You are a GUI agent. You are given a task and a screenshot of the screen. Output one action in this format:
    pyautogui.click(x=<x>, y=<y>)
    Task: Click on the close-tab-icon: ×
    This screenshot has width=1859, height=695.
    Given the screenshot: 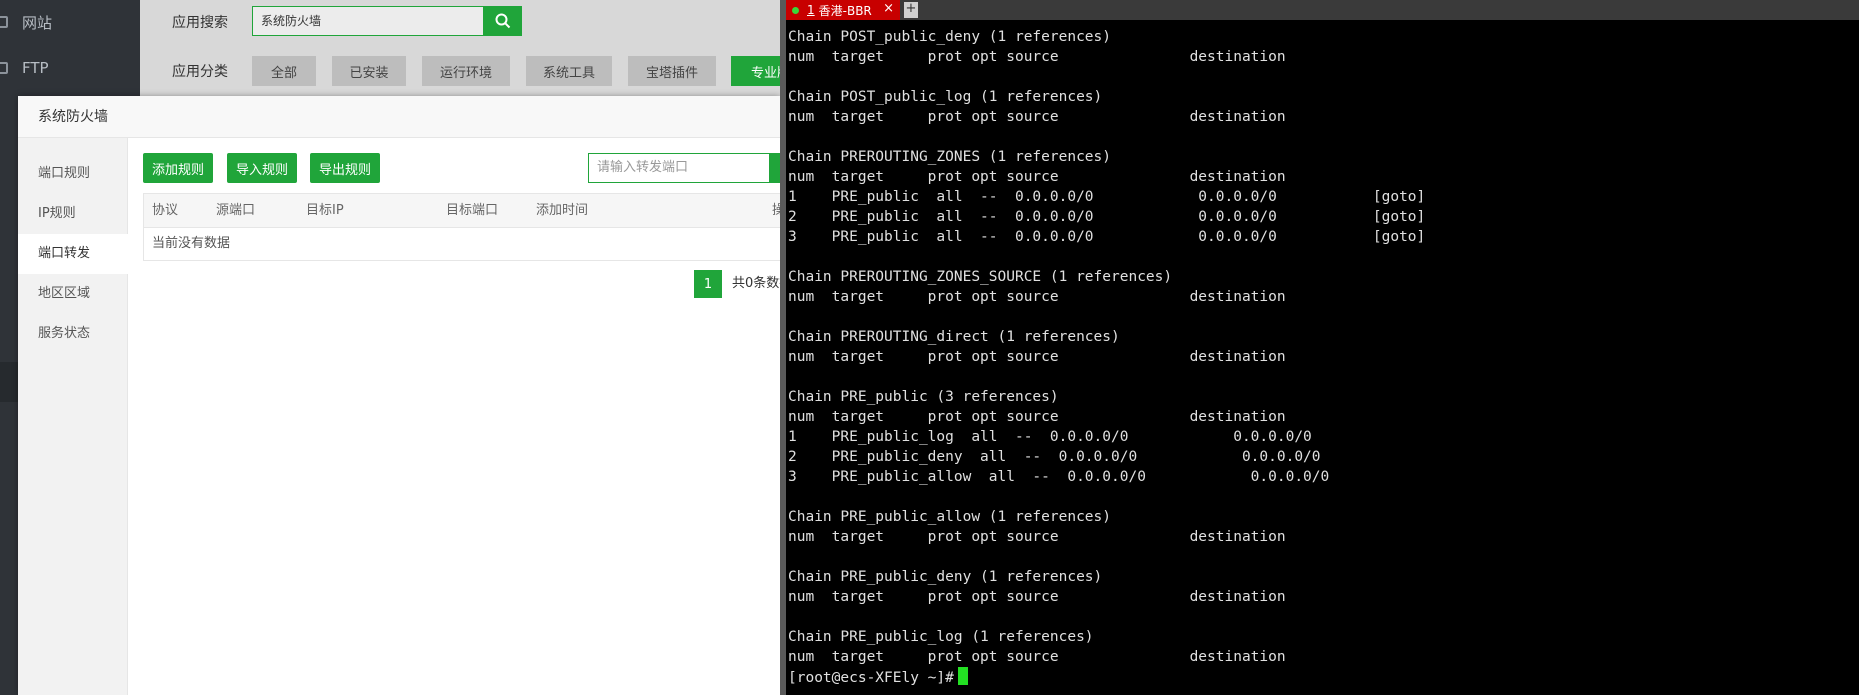 What is the action you would take?
    pyautogui.click(x=888, y=8)
    